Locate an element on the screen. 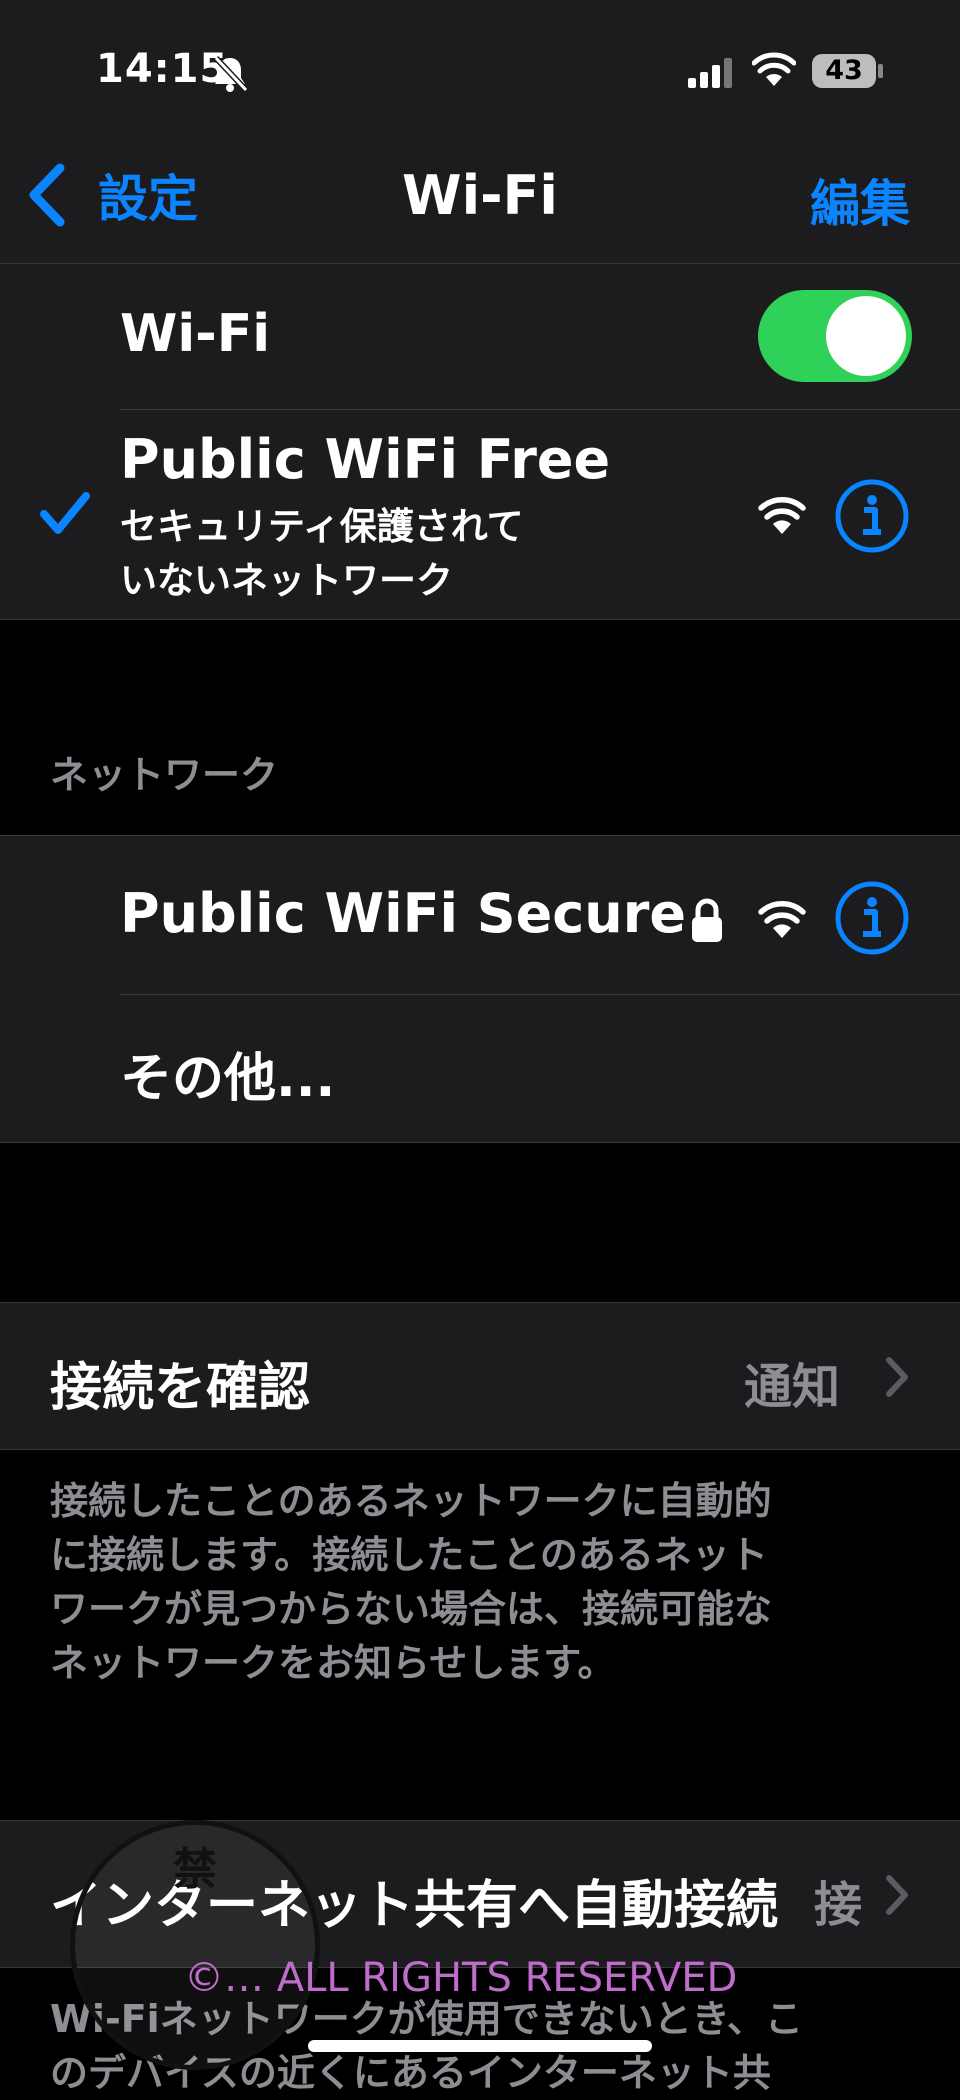  checkmark-icon is located at coordinates (65, 513).